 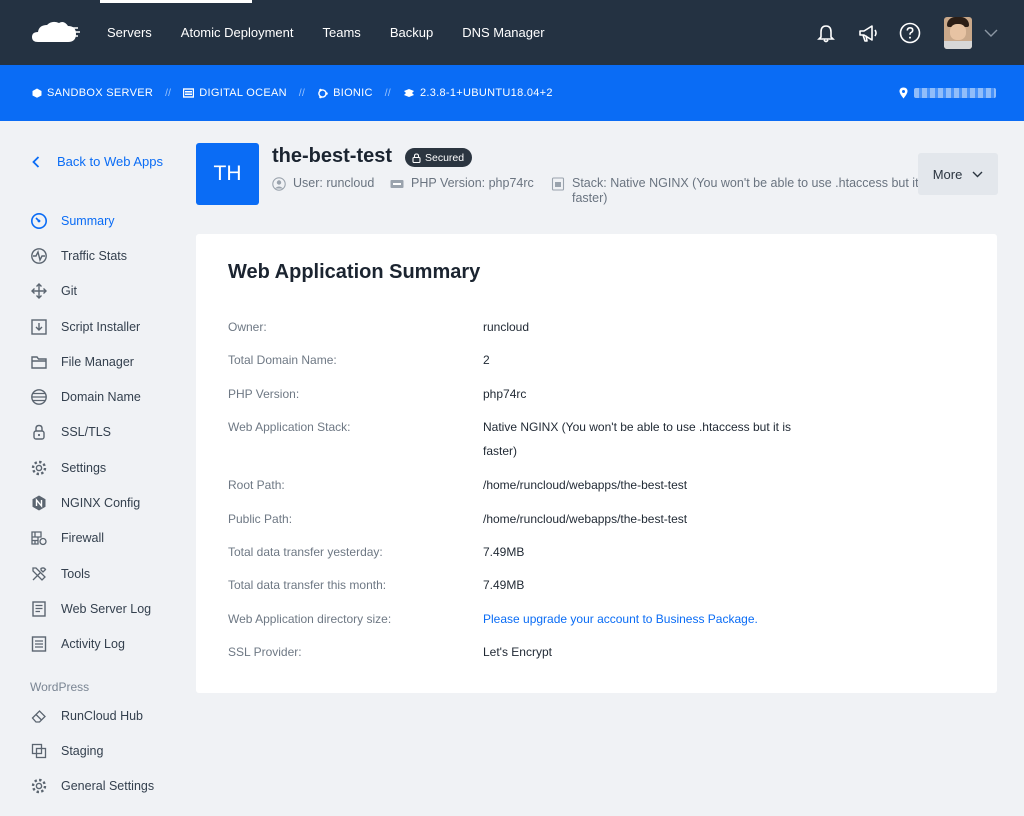 What do you see at coordinates (92, 432) in the screenshot?
I see `sidebar-item-ssl-tls: SSL/TLS` at bounding box center [92, 432].